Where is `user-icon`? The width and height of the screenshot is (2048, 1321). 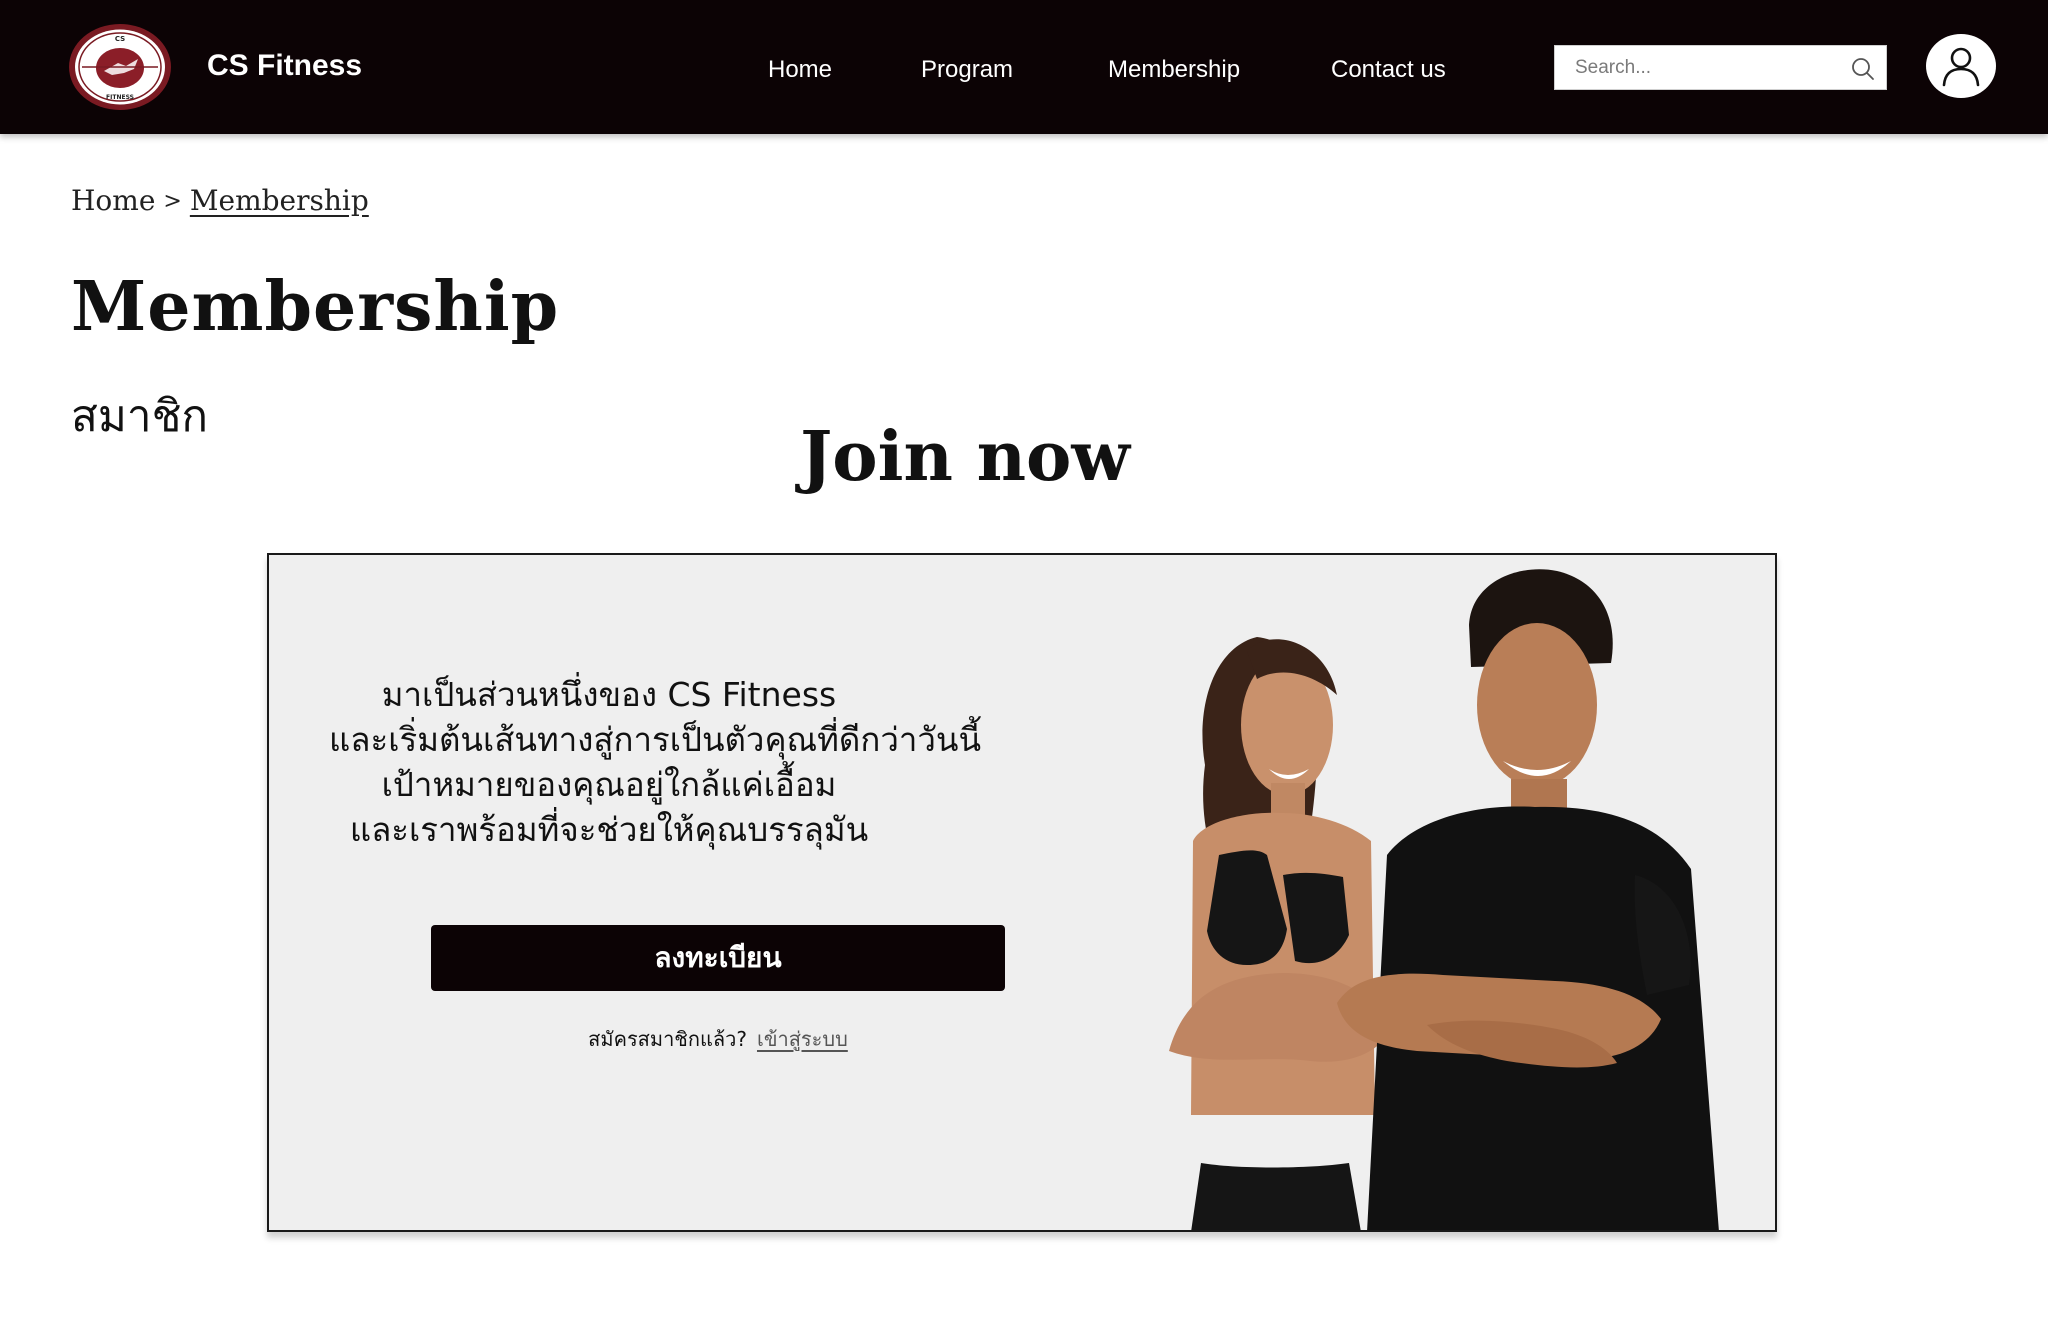 user-icon is located at coordinates (1961, 67).